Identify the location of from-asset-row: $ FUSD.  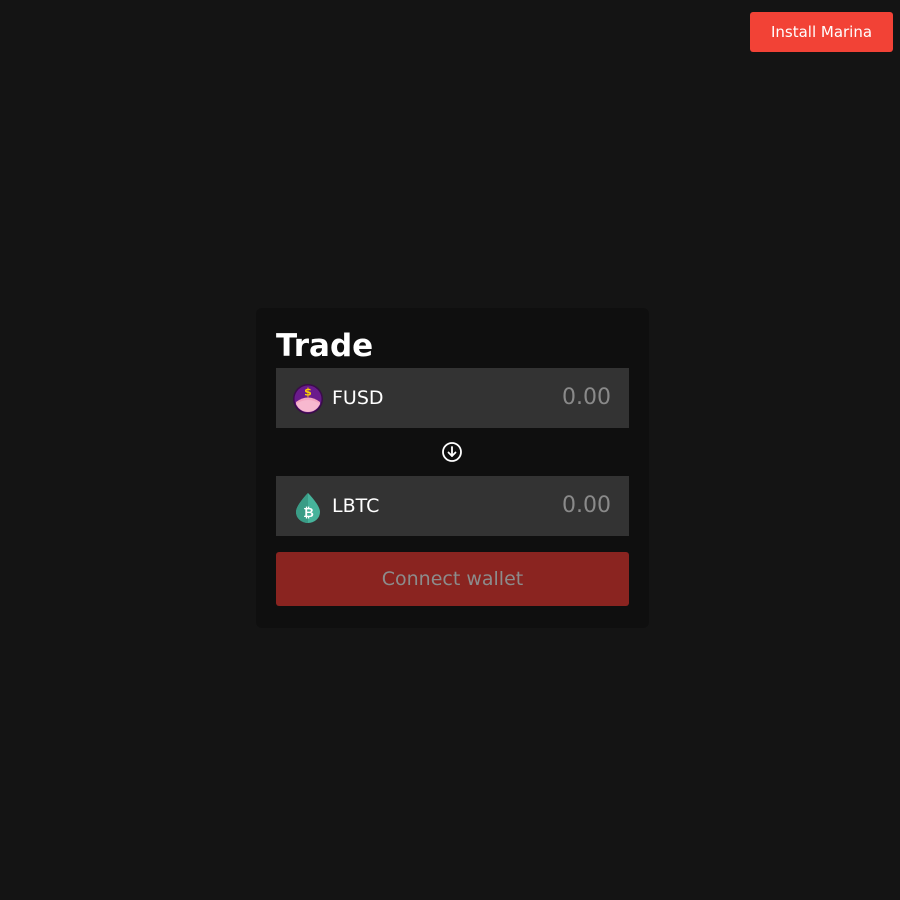
(452, 398).